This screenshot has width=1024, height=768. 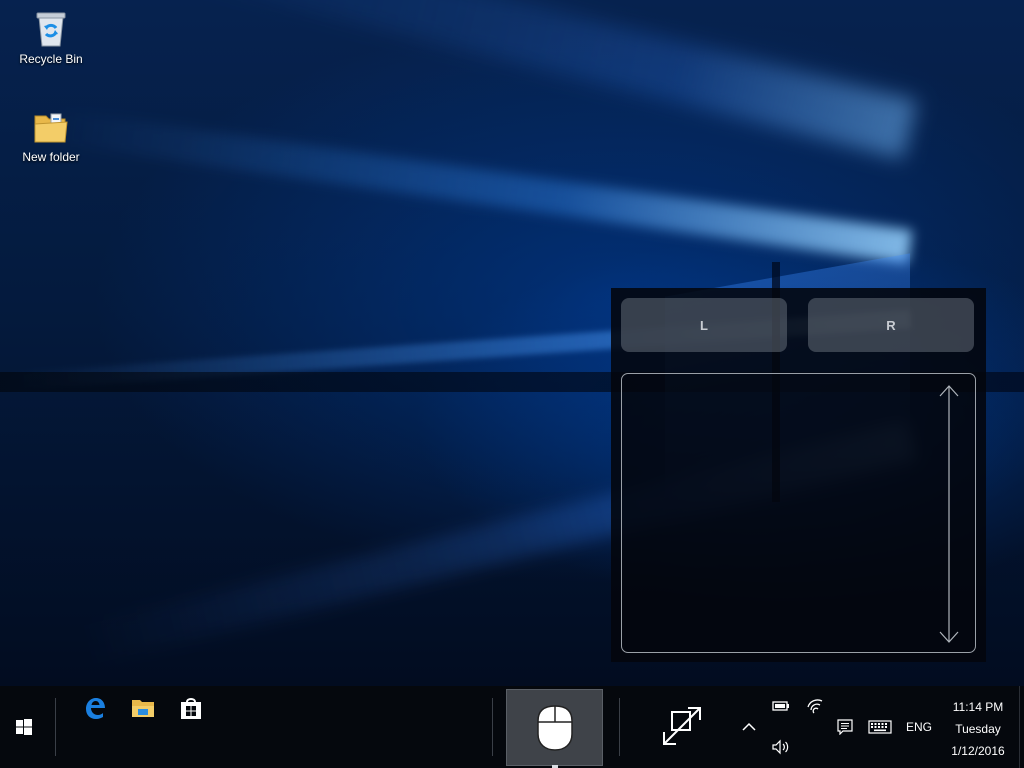 I want to click on battery-icon, so click(x=780, y=706).